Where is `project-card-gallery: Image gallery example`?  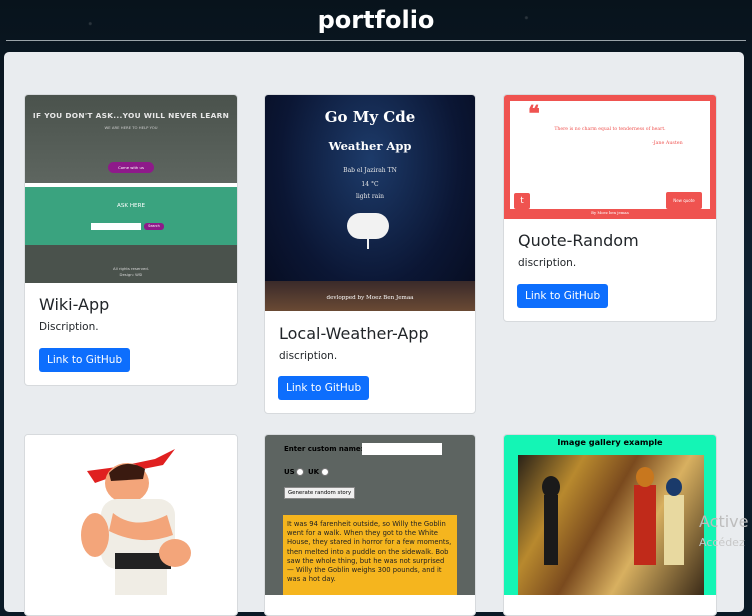 project-card-gallery: Image gallery example is located at coordinates (610, 525).